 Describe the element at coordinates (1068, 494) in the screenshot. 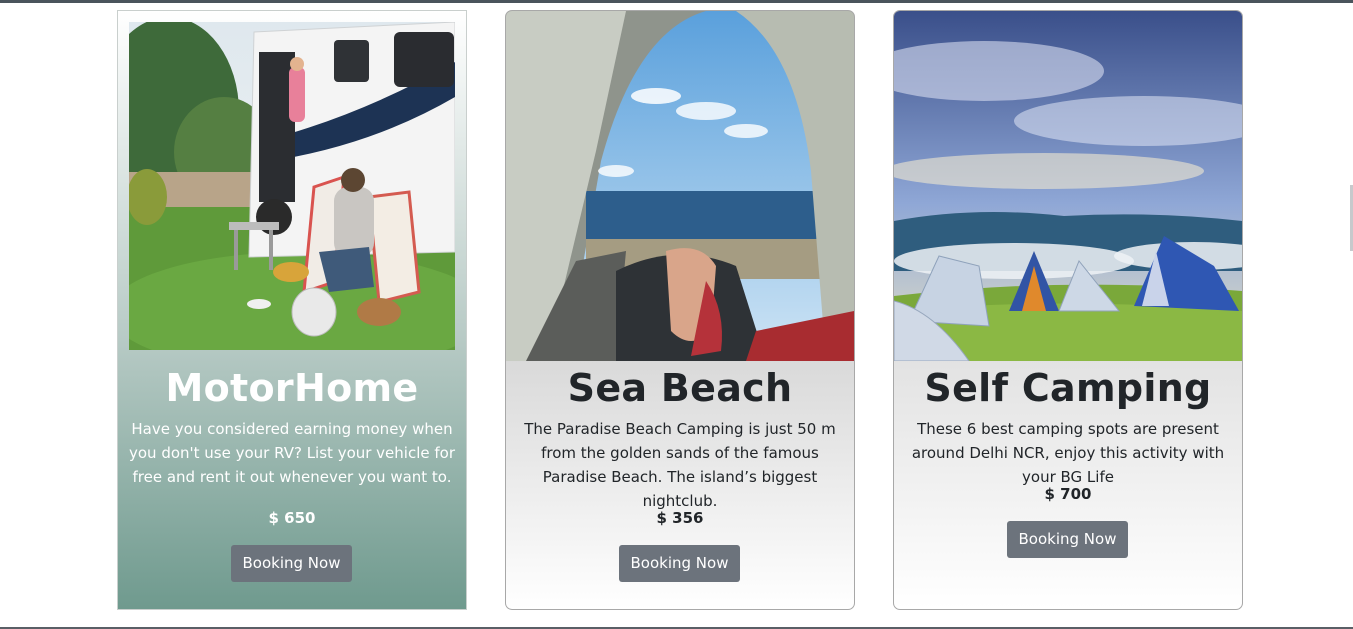

I see `card-price: $ 700` at that location.